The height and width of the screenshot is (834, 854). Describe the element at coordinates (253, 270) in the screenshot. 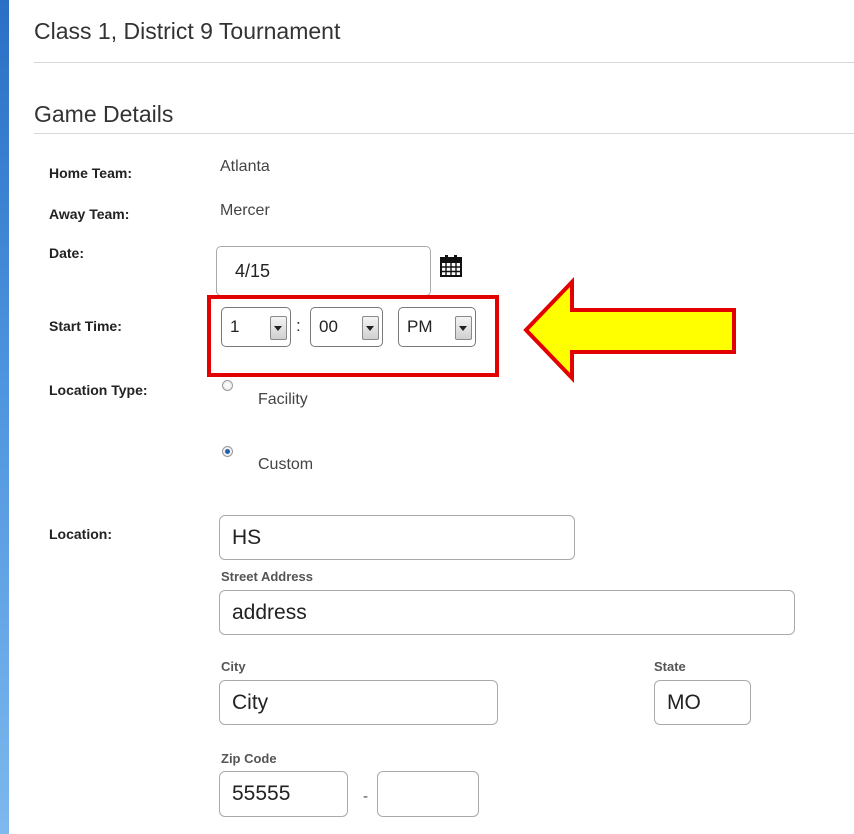

I see `date-value: 4/15` at that location.